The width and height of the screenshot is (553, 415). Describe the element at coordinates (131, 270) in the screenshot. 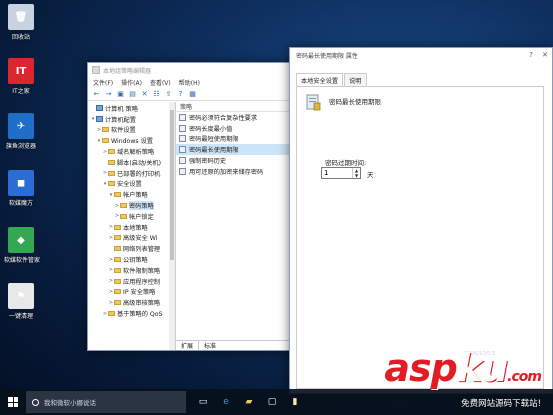

I see `tree-node: > 软件限制策略` at that location.